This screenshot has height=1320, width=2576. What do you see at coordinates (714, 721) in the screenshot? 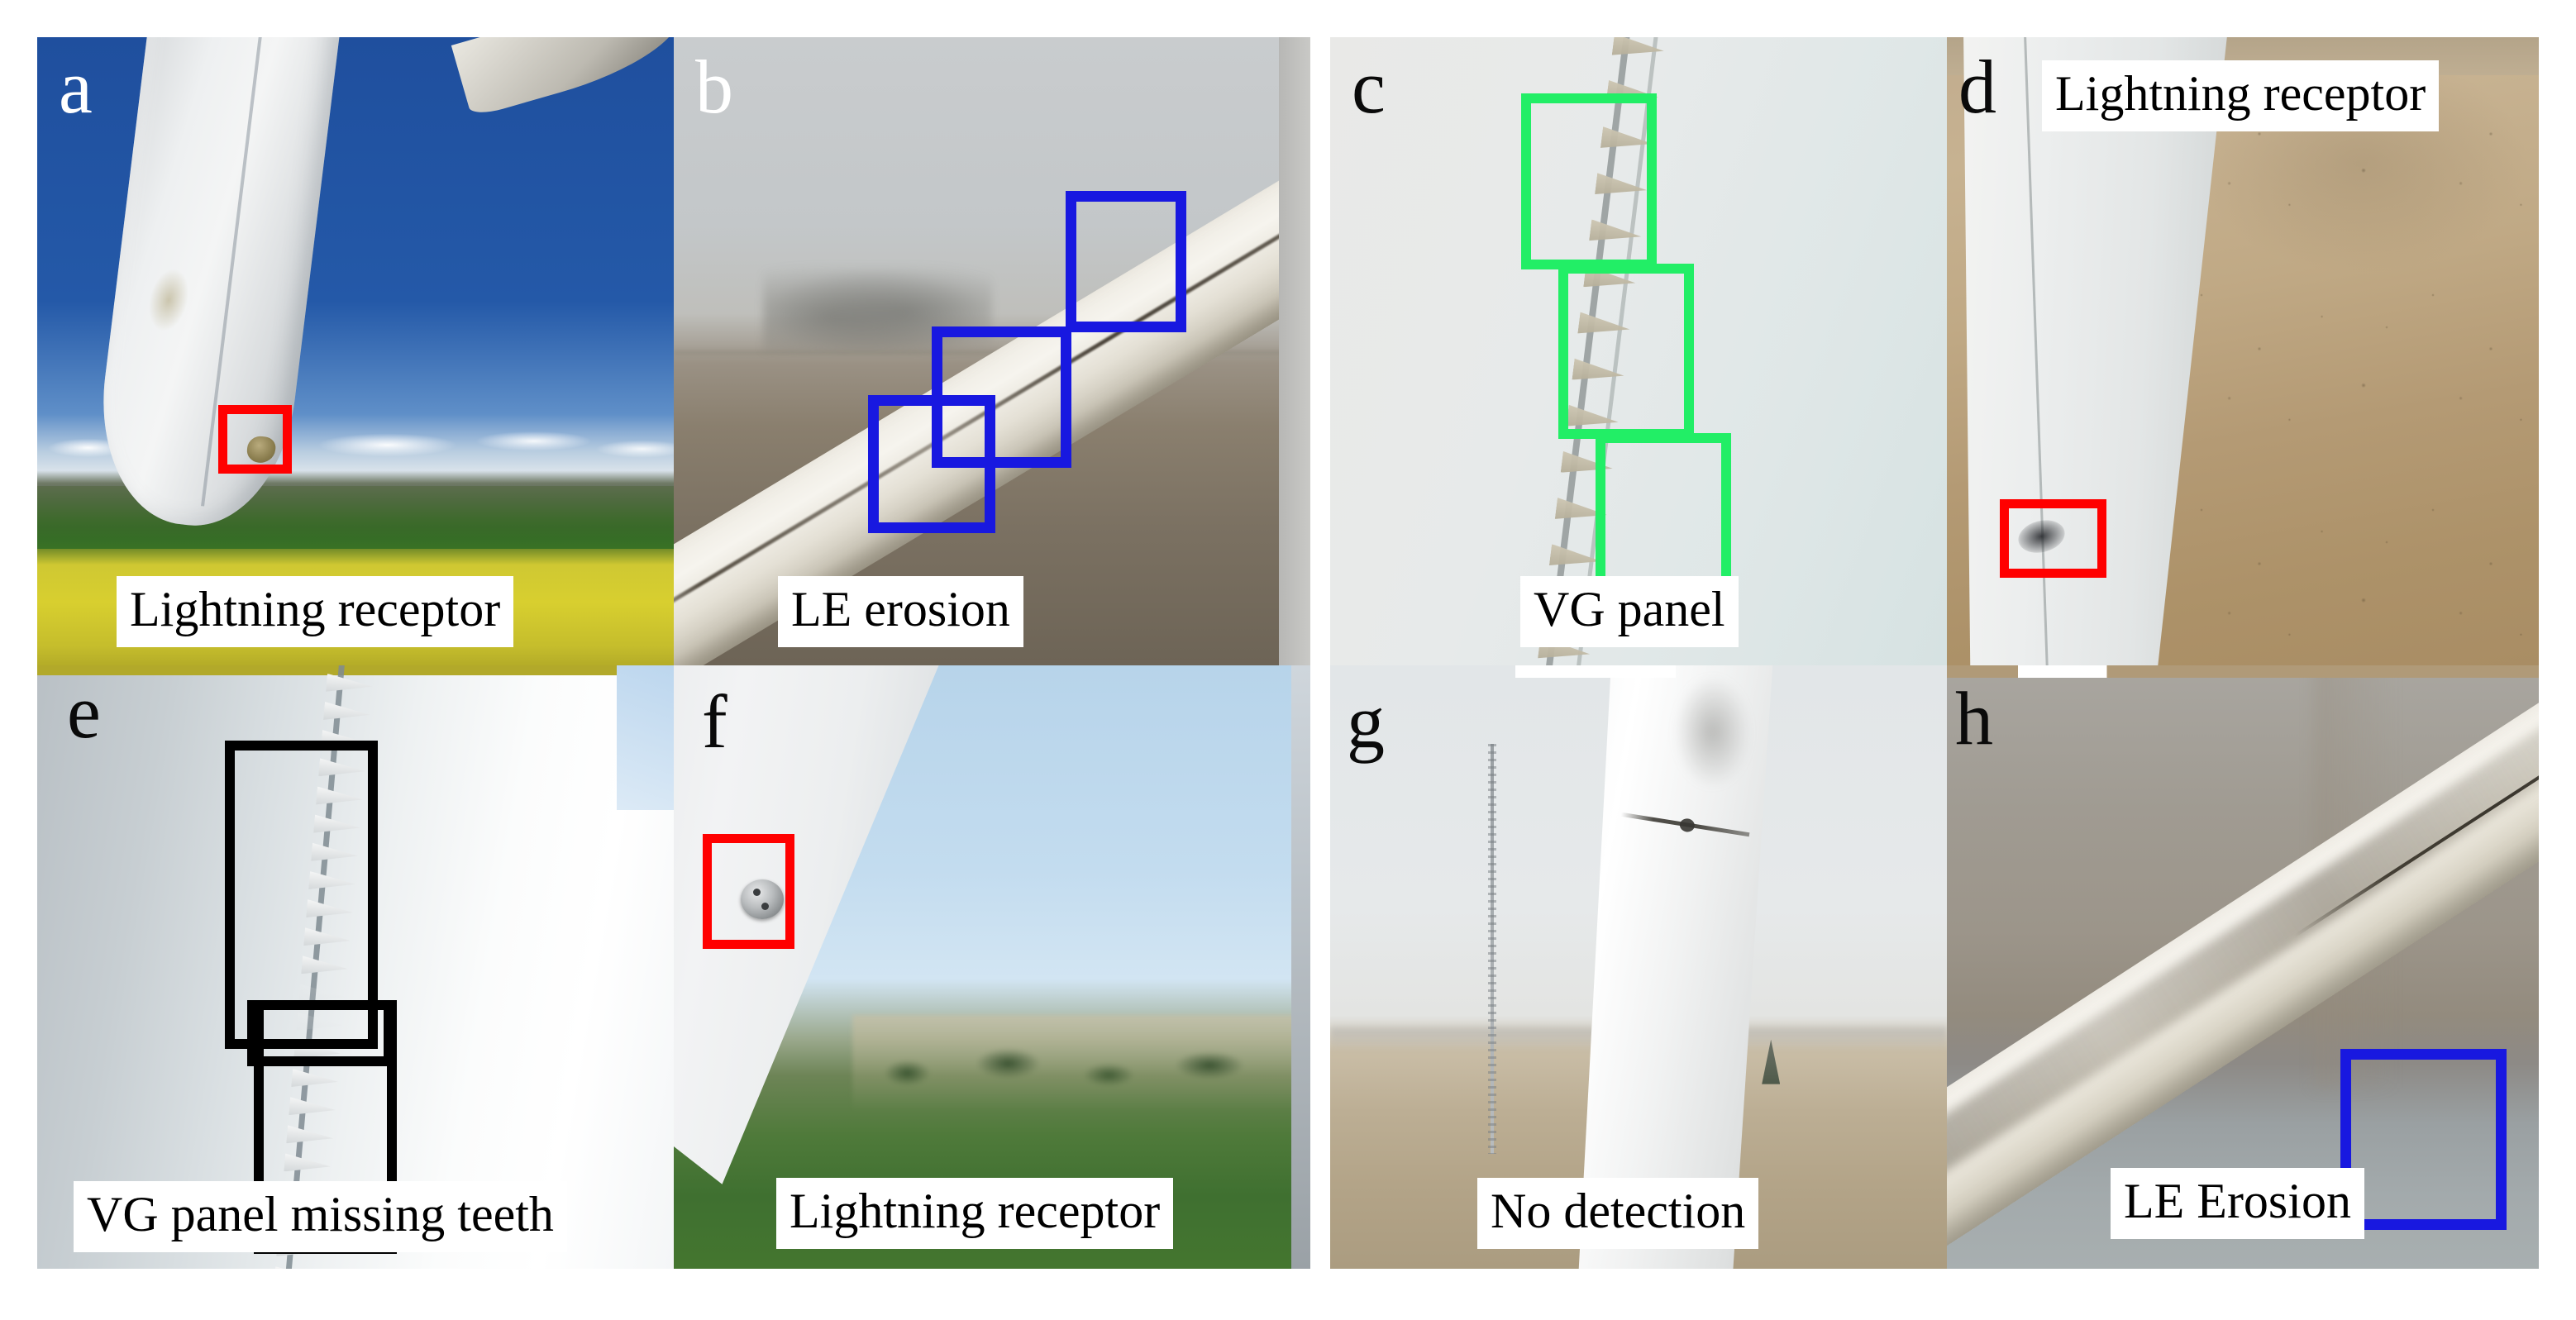
I see `panel-letter-f: f` at bounding box center [714, 721].